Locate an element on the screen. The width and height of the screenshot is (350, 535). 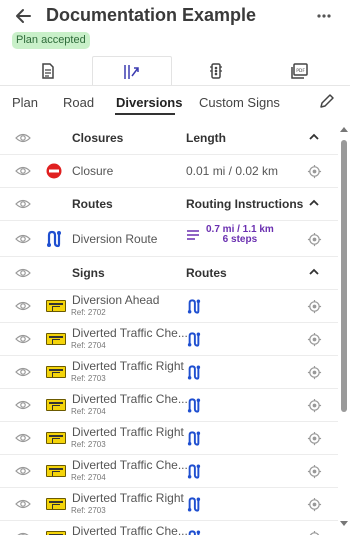
diversion-route-row: Diversion Route 0.7 mi / 1.1 km 6 steps is located at coordinates (169, 239).